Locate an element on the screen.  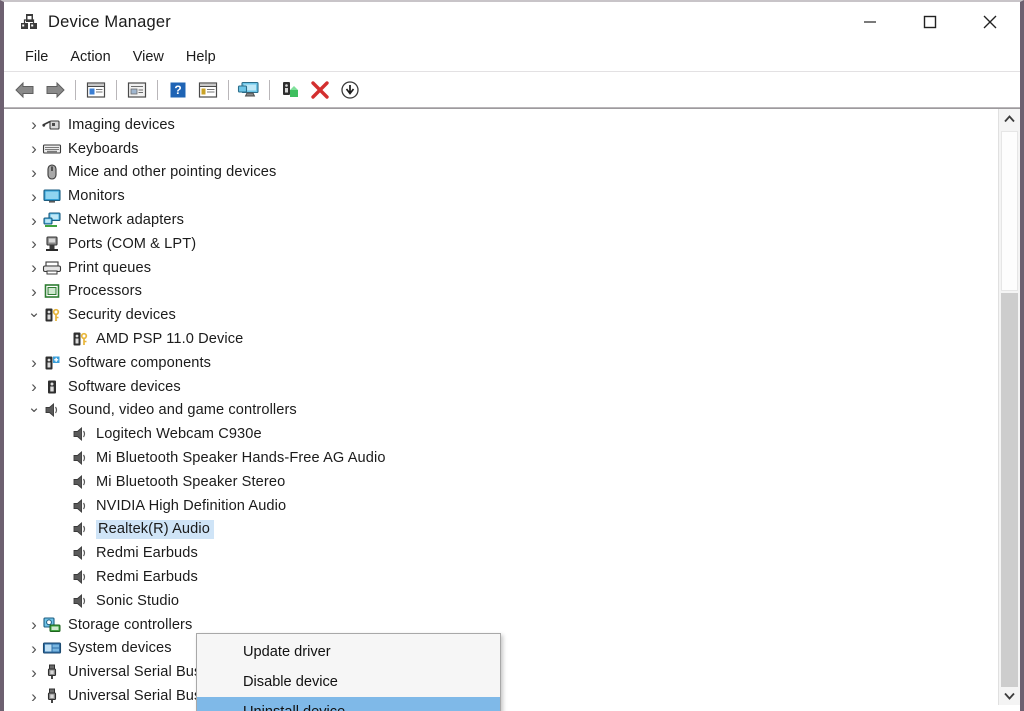
update-driver-icon is located at coordinates (290, 90).